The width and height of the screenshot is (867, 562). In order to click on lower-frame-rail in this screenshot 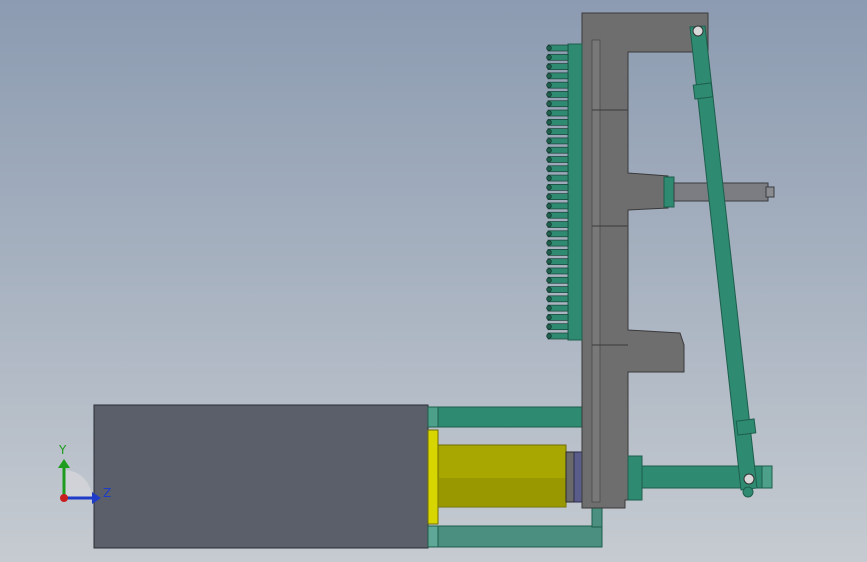, I will do `click(515, 536)`.